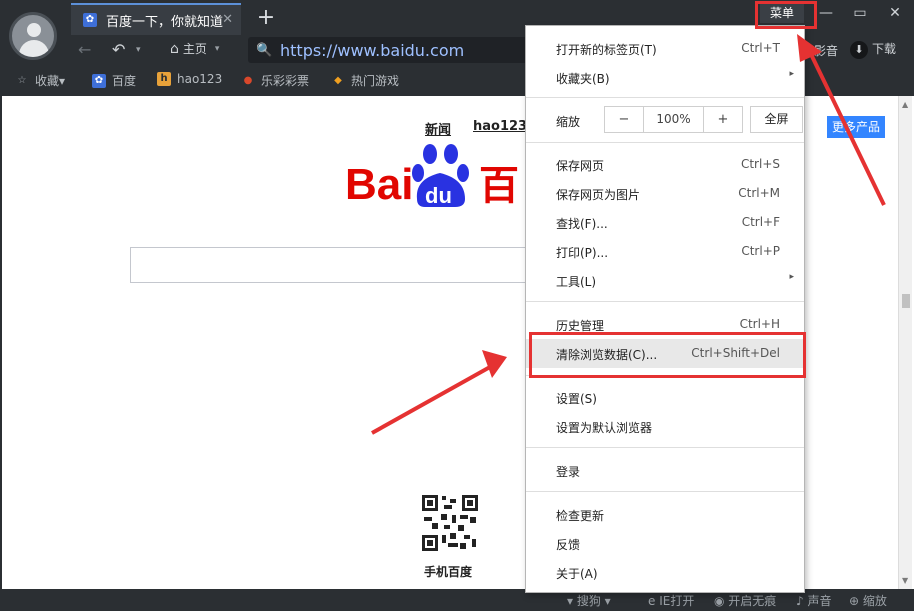 This screenshot has width=914, height=611. What do you see at coordinates (568, 472) in the screenshot?
I see `menu-item-label: 登录` at bounding box center [568, 472].